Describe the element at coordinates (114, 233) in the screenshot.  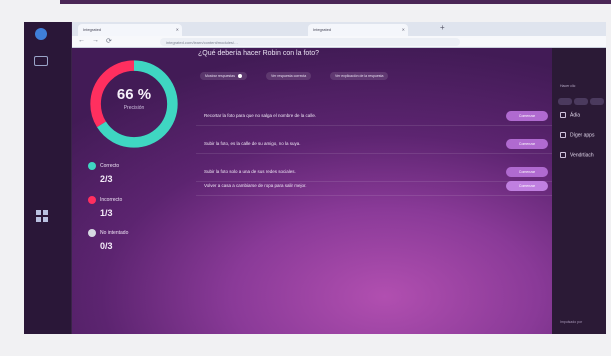
I see `stat-label: No intentado` at that location.